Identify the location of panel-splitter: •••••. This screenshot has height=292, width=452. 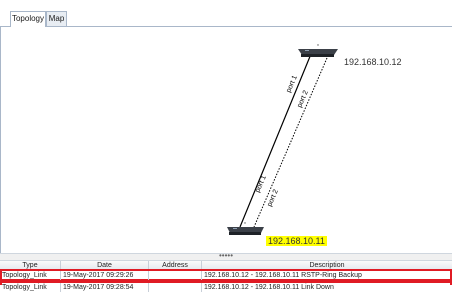
(226, 256).